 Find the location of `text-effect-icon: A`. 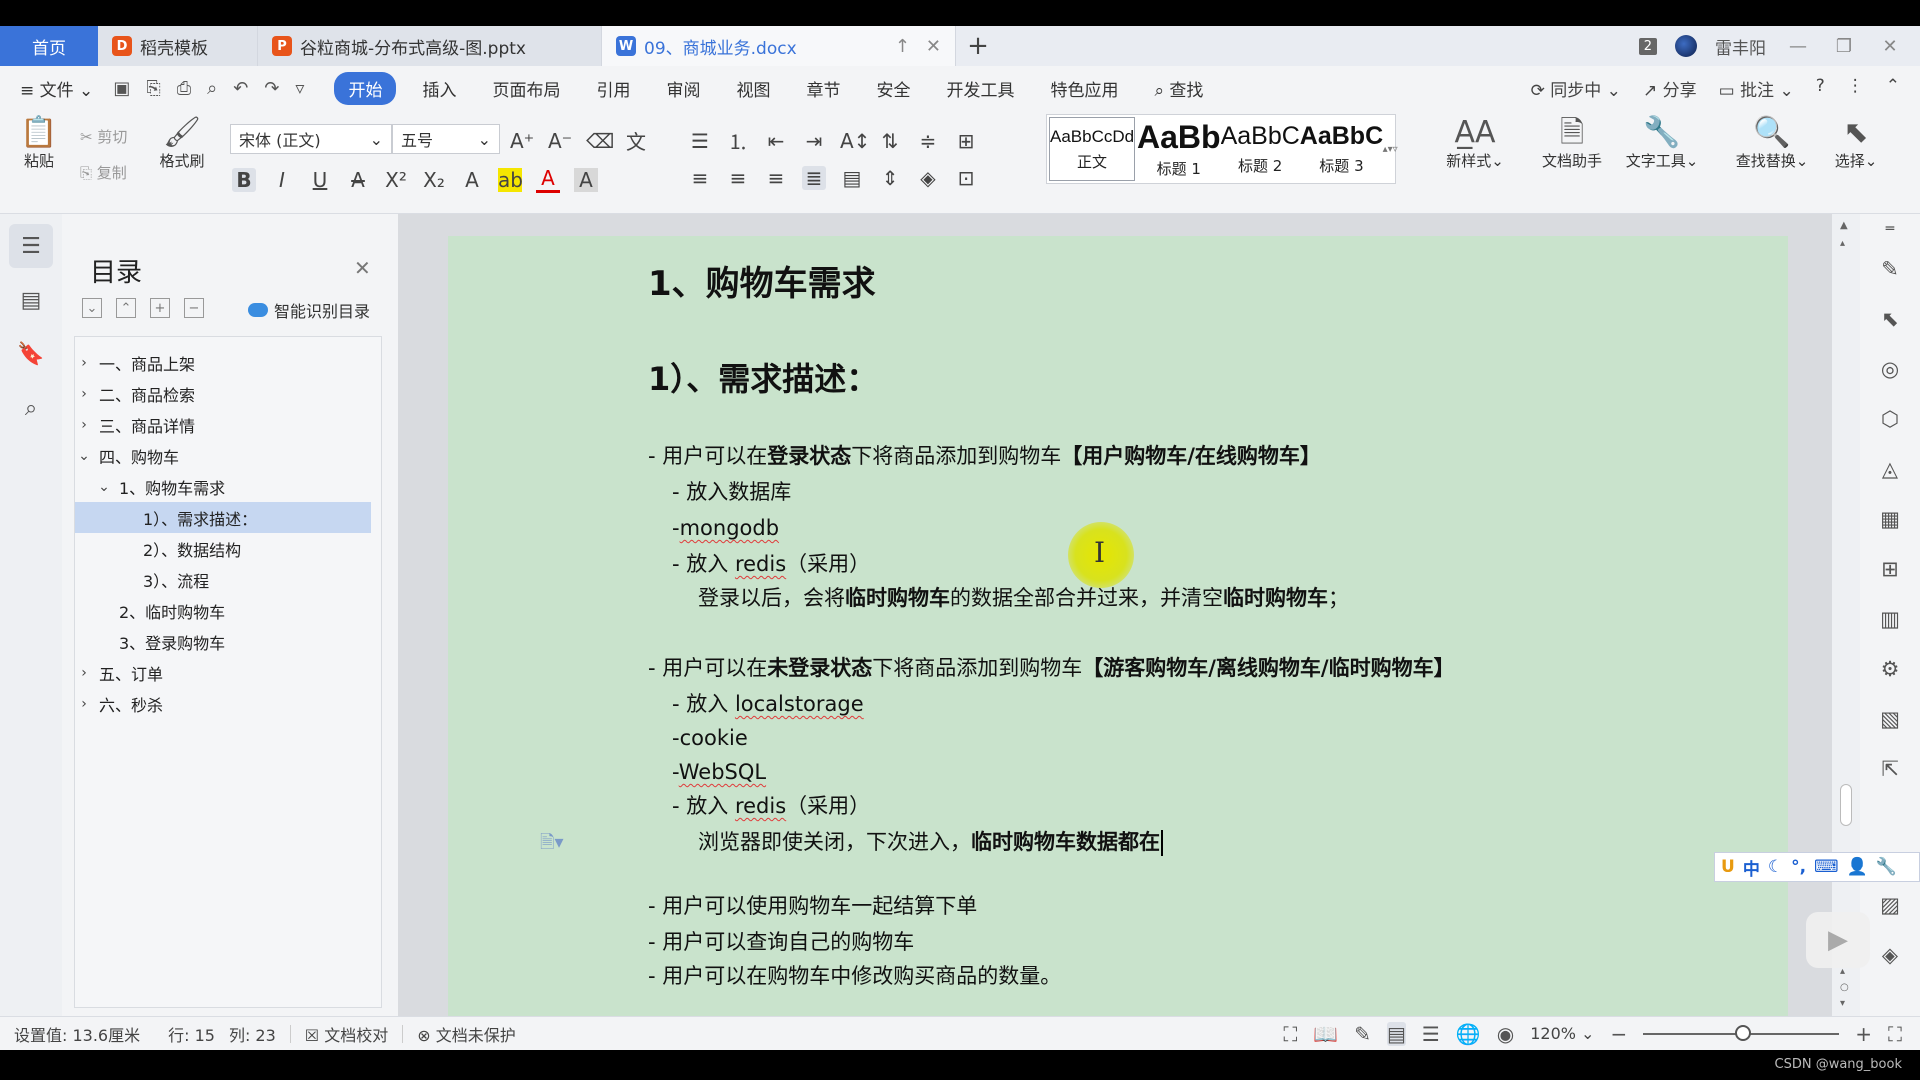

text-effect-icon: A is located at coordinates (472, 180).